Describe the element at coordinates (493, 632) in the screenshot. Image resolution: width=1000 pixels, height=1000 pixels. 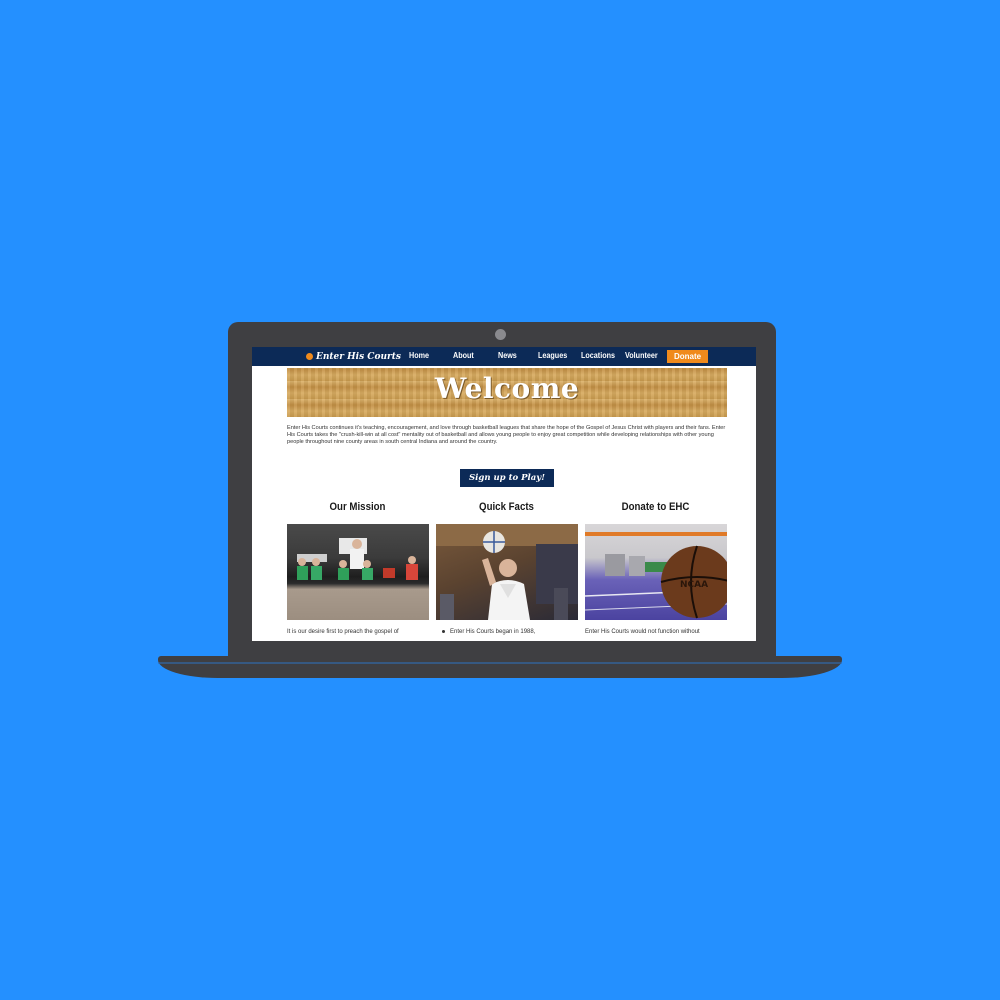
I see `quick-facts-item: Enter His Courts began in 1988,` at that location.